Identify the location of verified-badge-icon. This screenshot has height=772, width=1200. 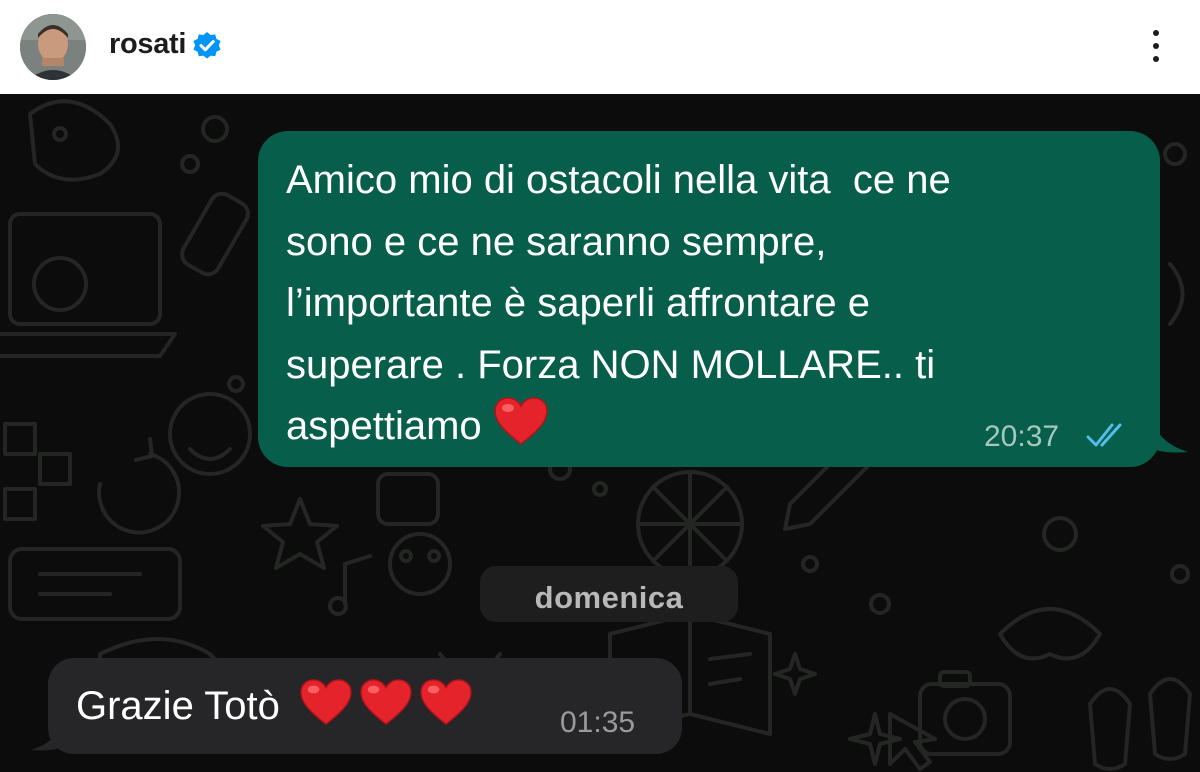
(207, 45).